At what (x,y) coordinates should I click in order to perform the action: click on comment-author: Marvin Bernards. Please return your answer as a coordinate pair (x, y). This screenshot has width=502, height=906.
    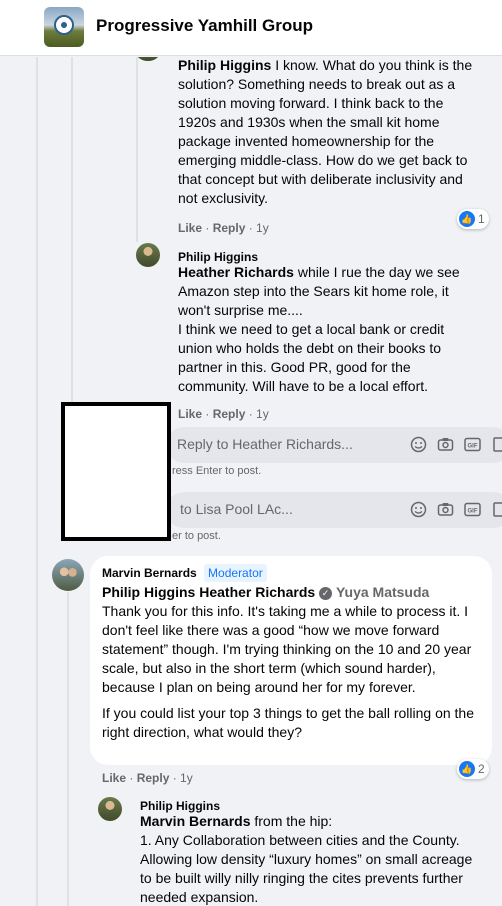
    Looking at the image, I should click on (149, 573).